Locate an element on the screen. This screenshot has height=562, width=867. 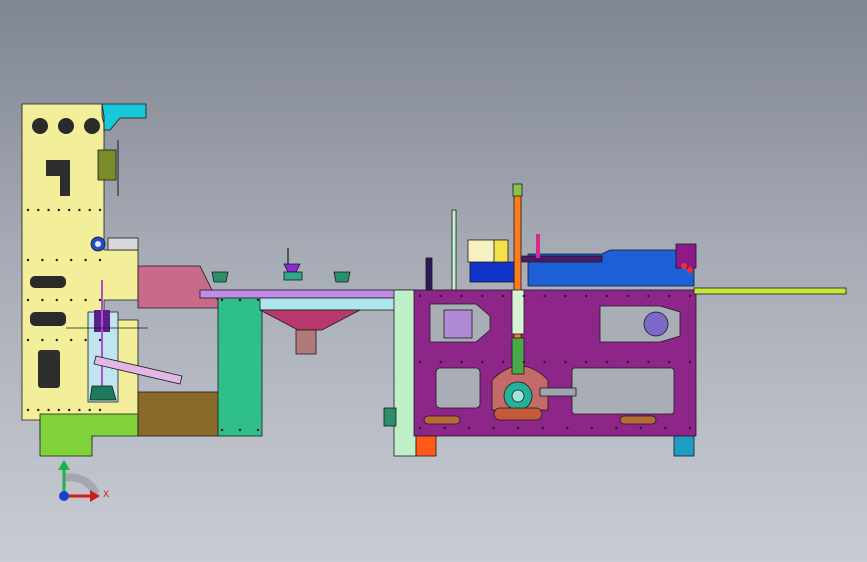
light-cyan-rail is located at coordinates (335, 304).